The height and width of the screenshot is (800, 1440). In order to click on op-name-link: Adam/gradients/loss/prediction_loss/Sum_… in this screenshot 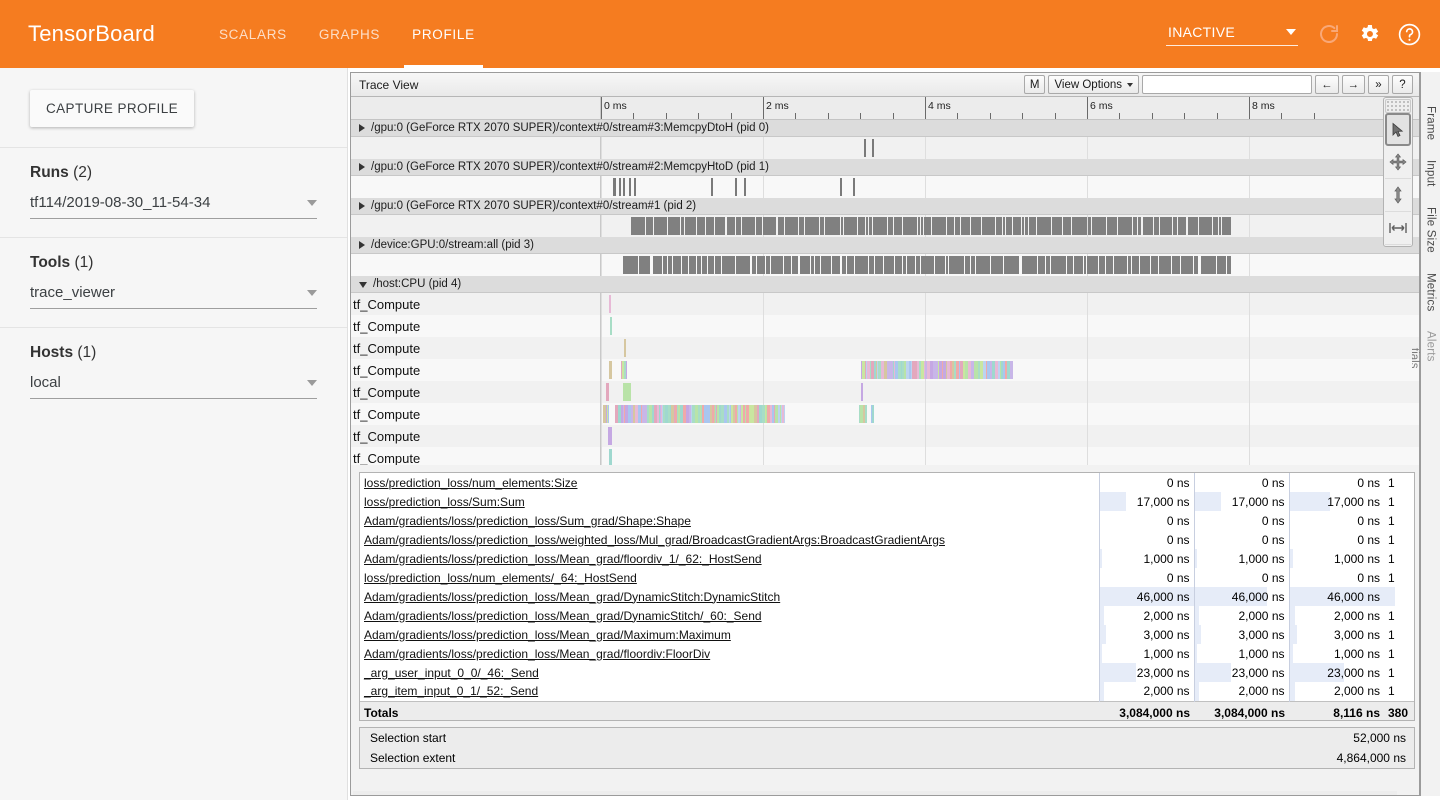, I will do `click(527, 521)`.